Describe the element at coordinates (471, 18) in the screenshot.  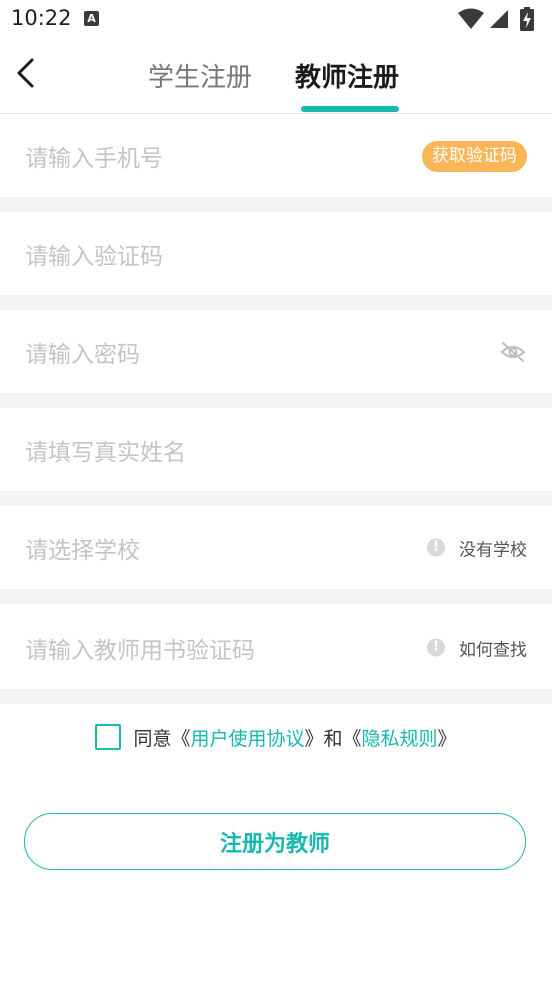
I see `wifi-icon` at that location.